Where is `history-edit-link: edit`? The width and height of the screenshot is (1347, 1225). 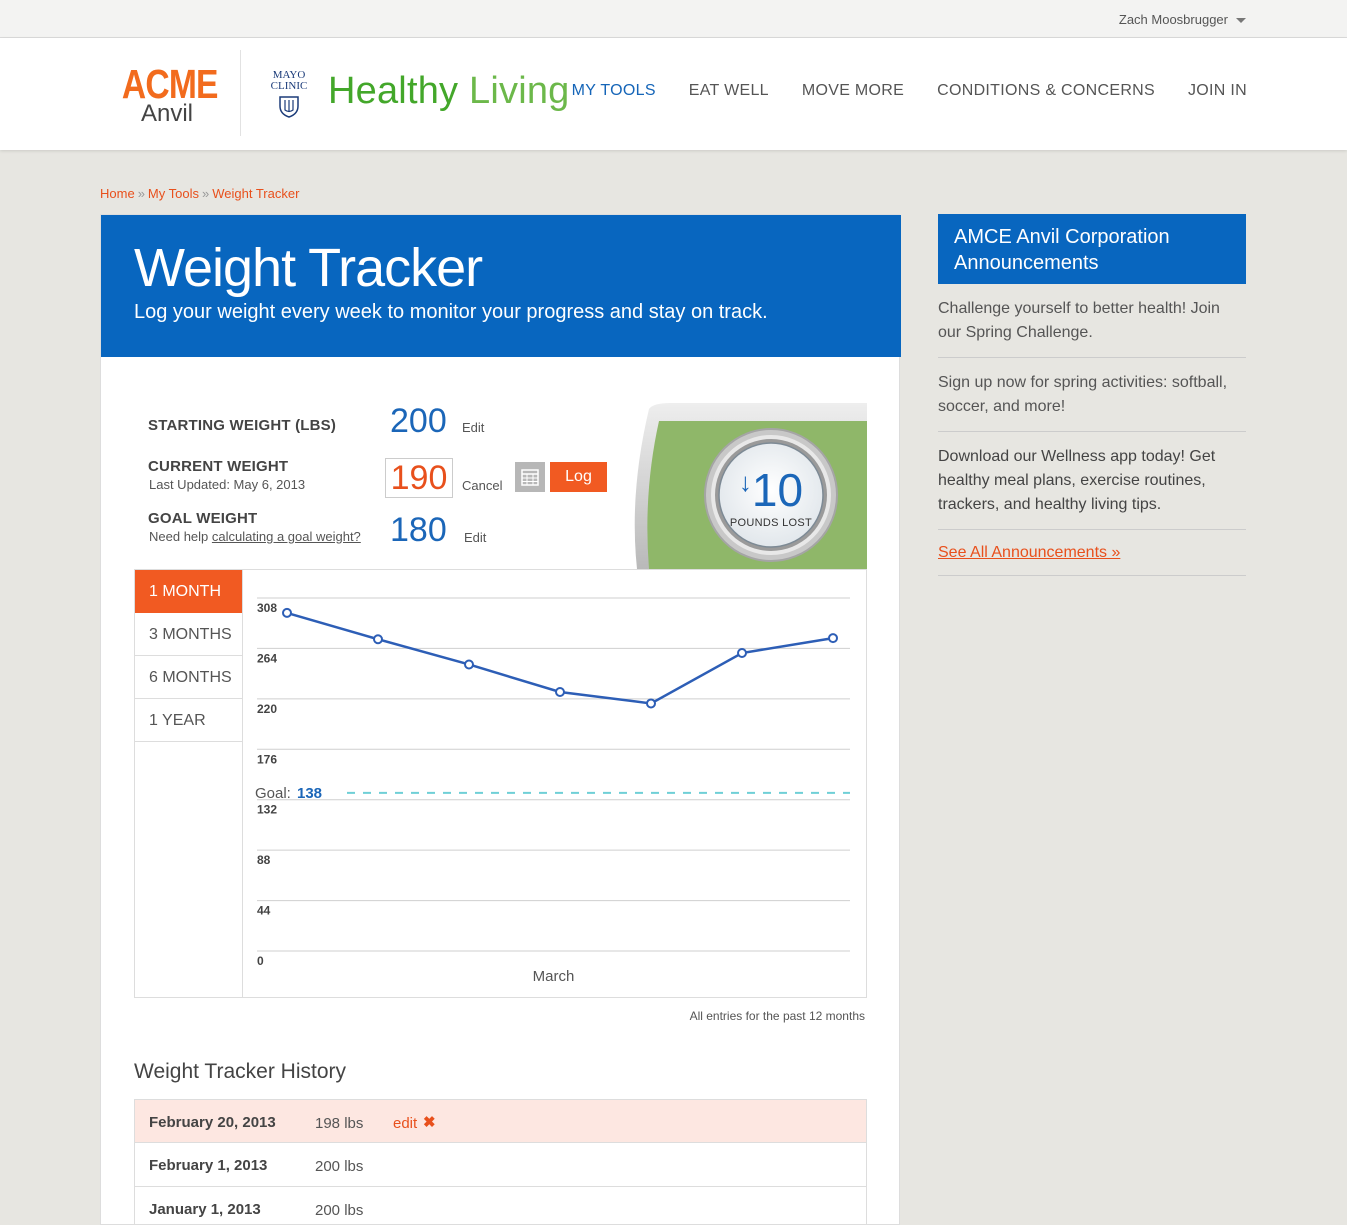 history-edit-link: edit is located at coordinates (405, 1123).